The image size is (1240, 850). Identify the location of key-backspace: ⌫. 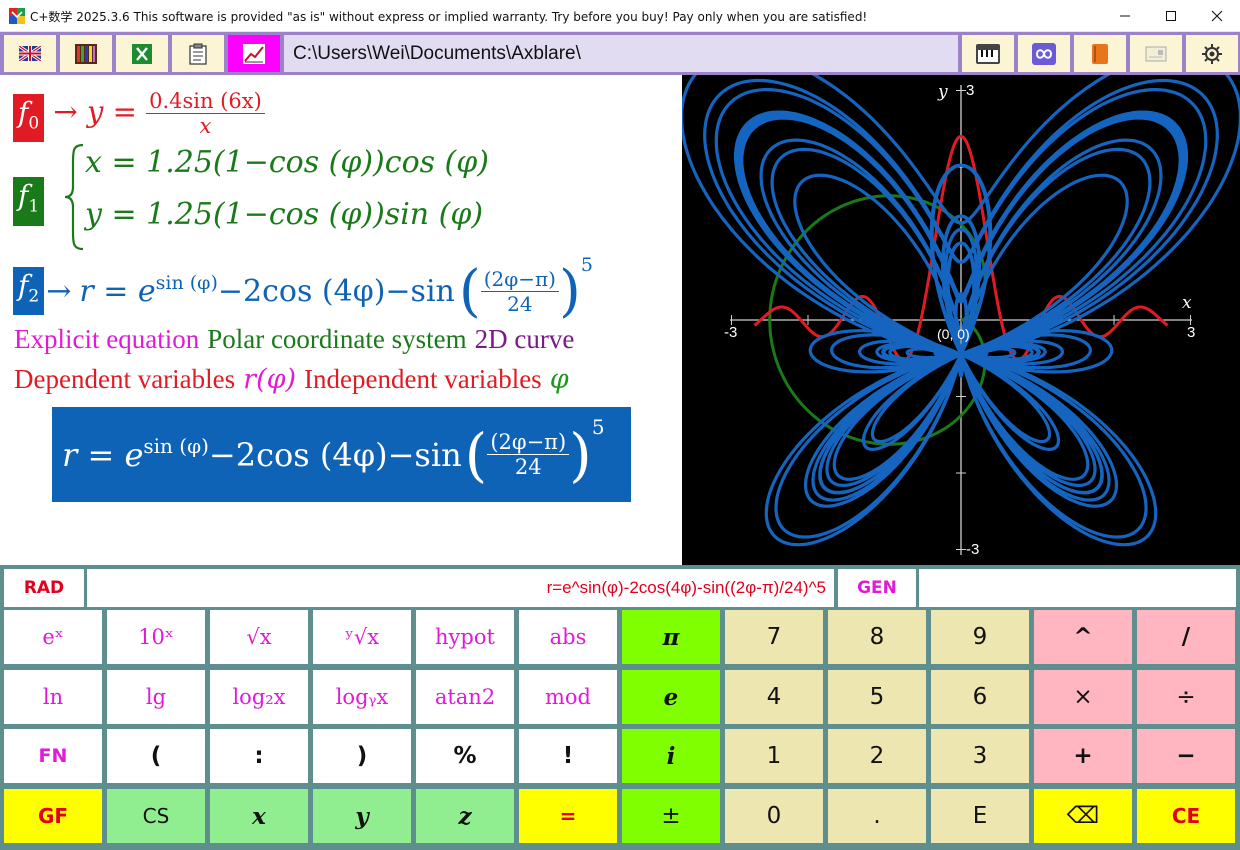
(1083, 816).